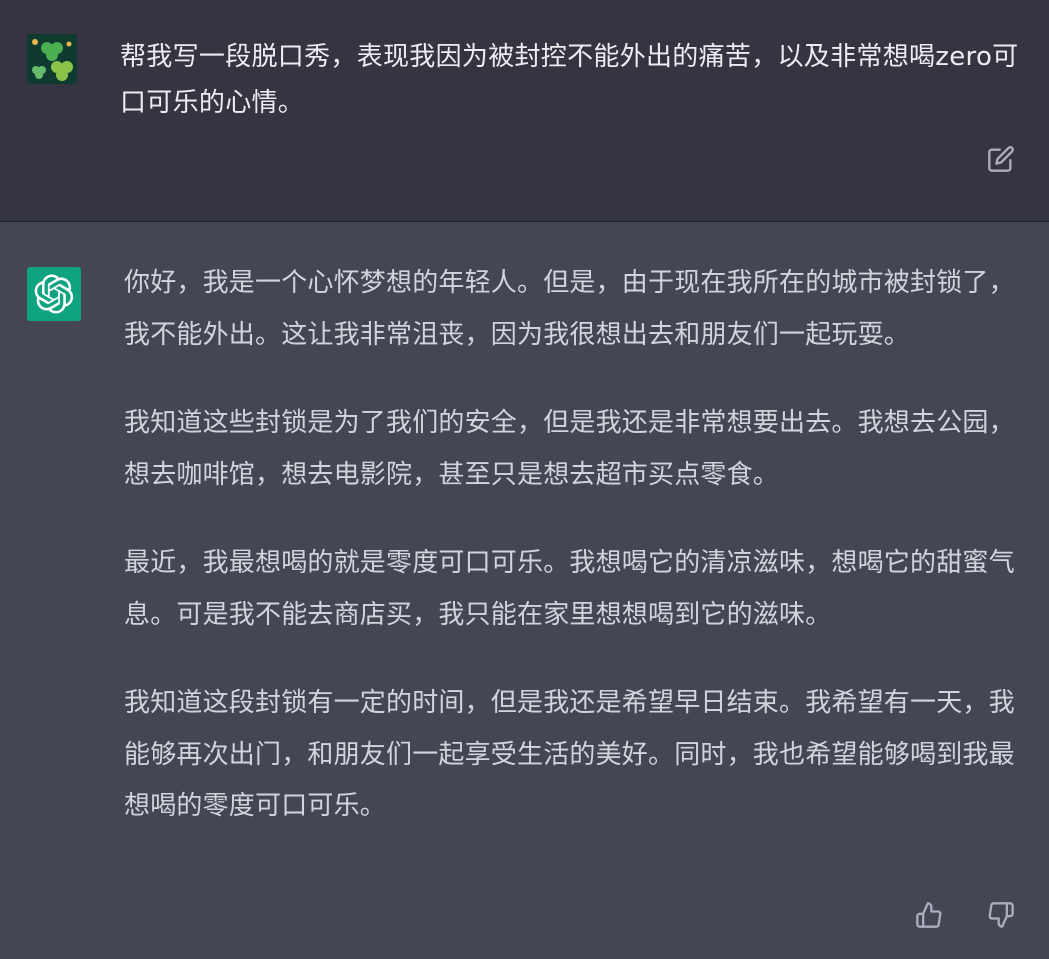 Image resolution: width=1049 pixels, height=959 pixels. What do you see at coordinates (54, 294) in the screenshot?
I see `openai-logo-icon` at bounding box center [54, 294].